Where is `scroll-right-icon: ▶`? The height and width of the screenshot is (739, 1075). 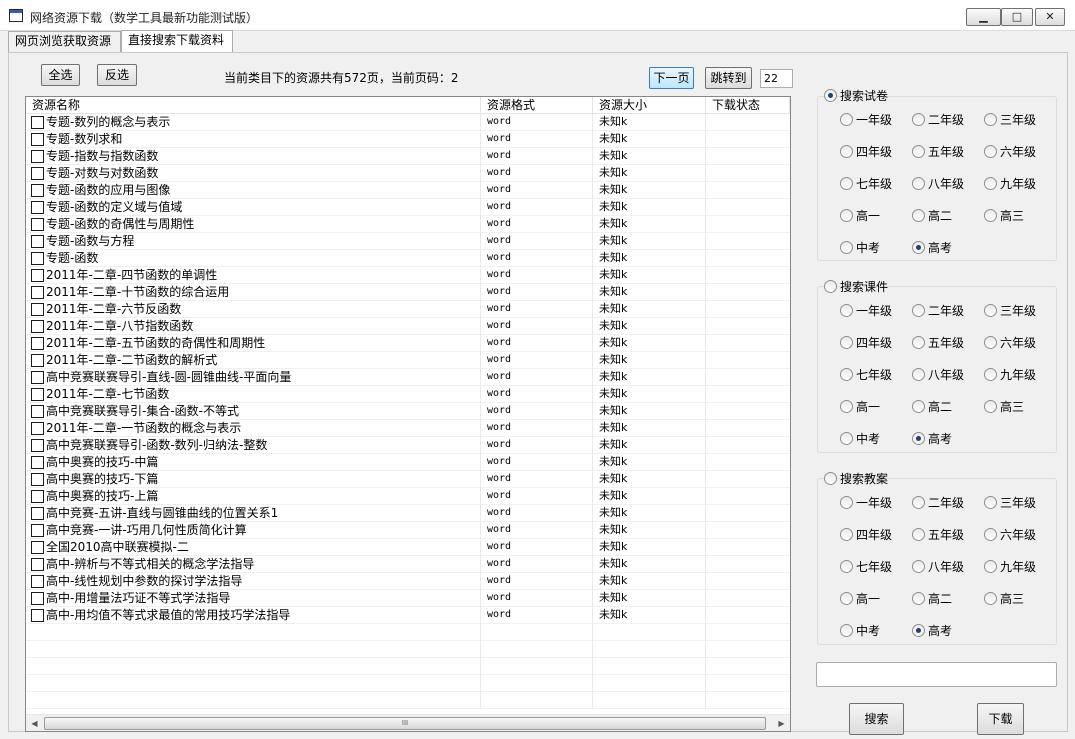
scroll-right-icon: ▶ is located at coordinates (781, 723).